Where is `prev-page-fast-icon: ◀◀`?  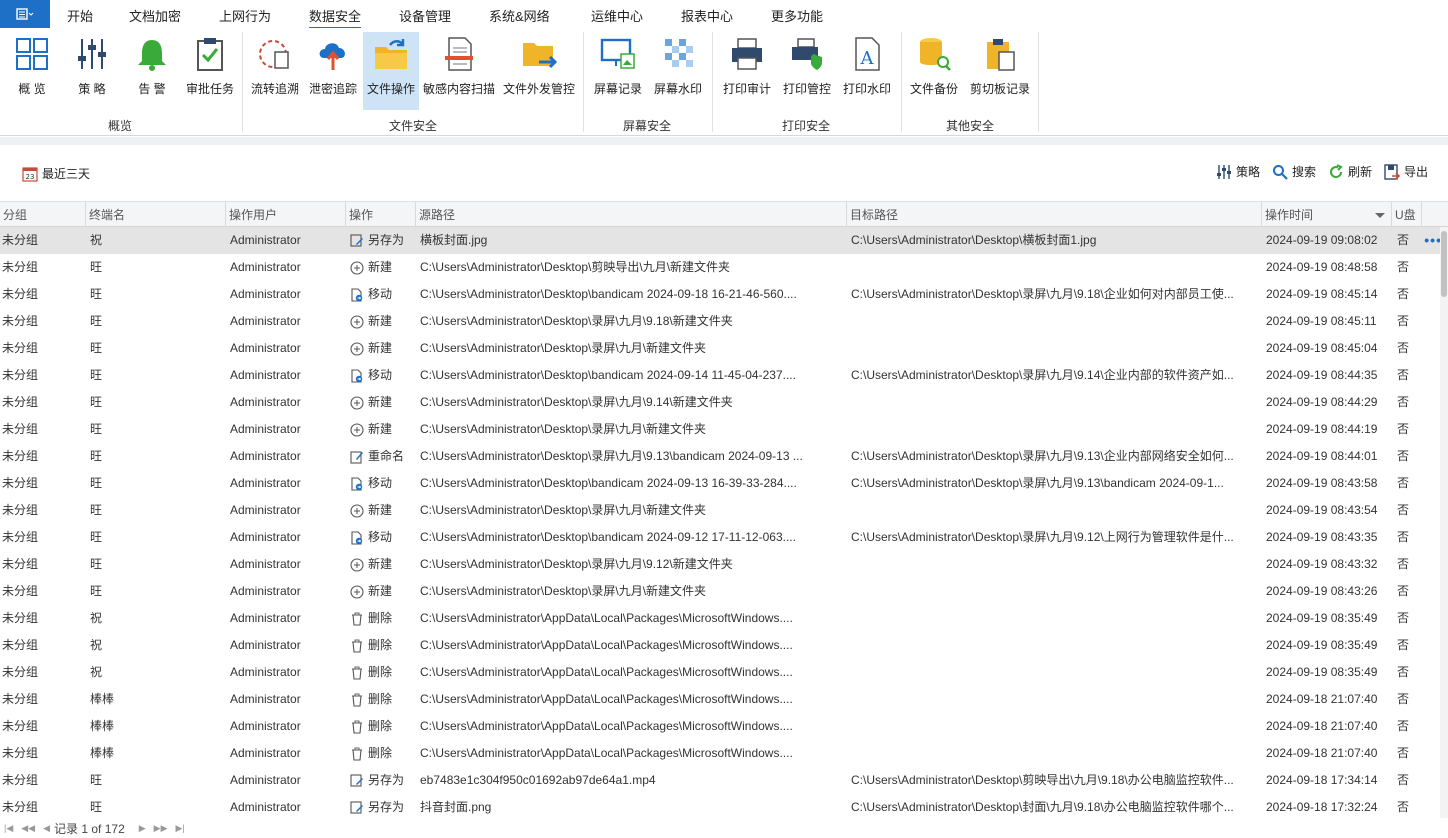 prev-page-fast-icon: ◀◀ is located at coordinates (28, 828).